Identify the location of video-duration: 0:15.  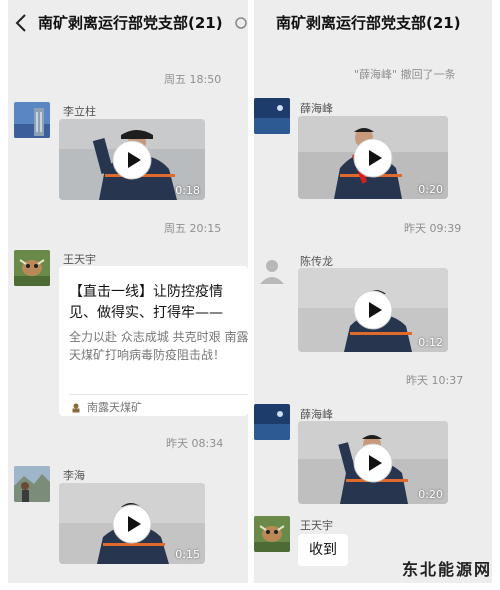
(187, 554).